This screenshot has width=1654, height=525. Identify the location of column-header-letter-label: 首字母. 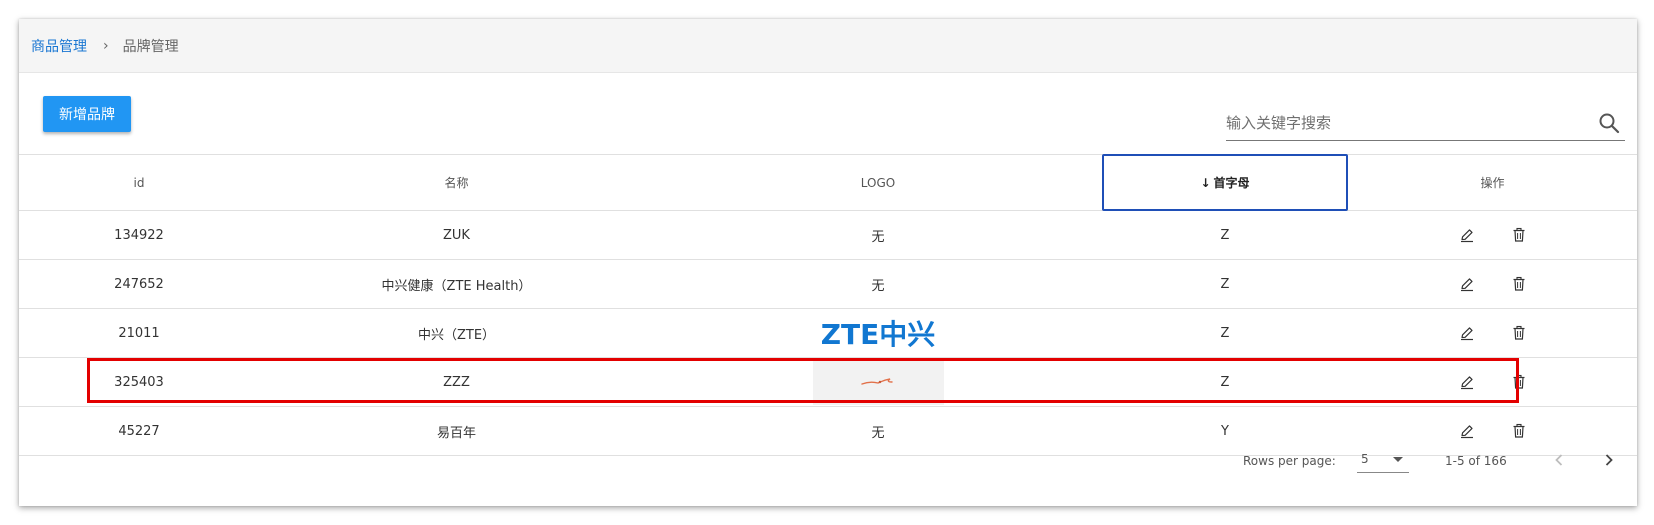
(1231, 183).